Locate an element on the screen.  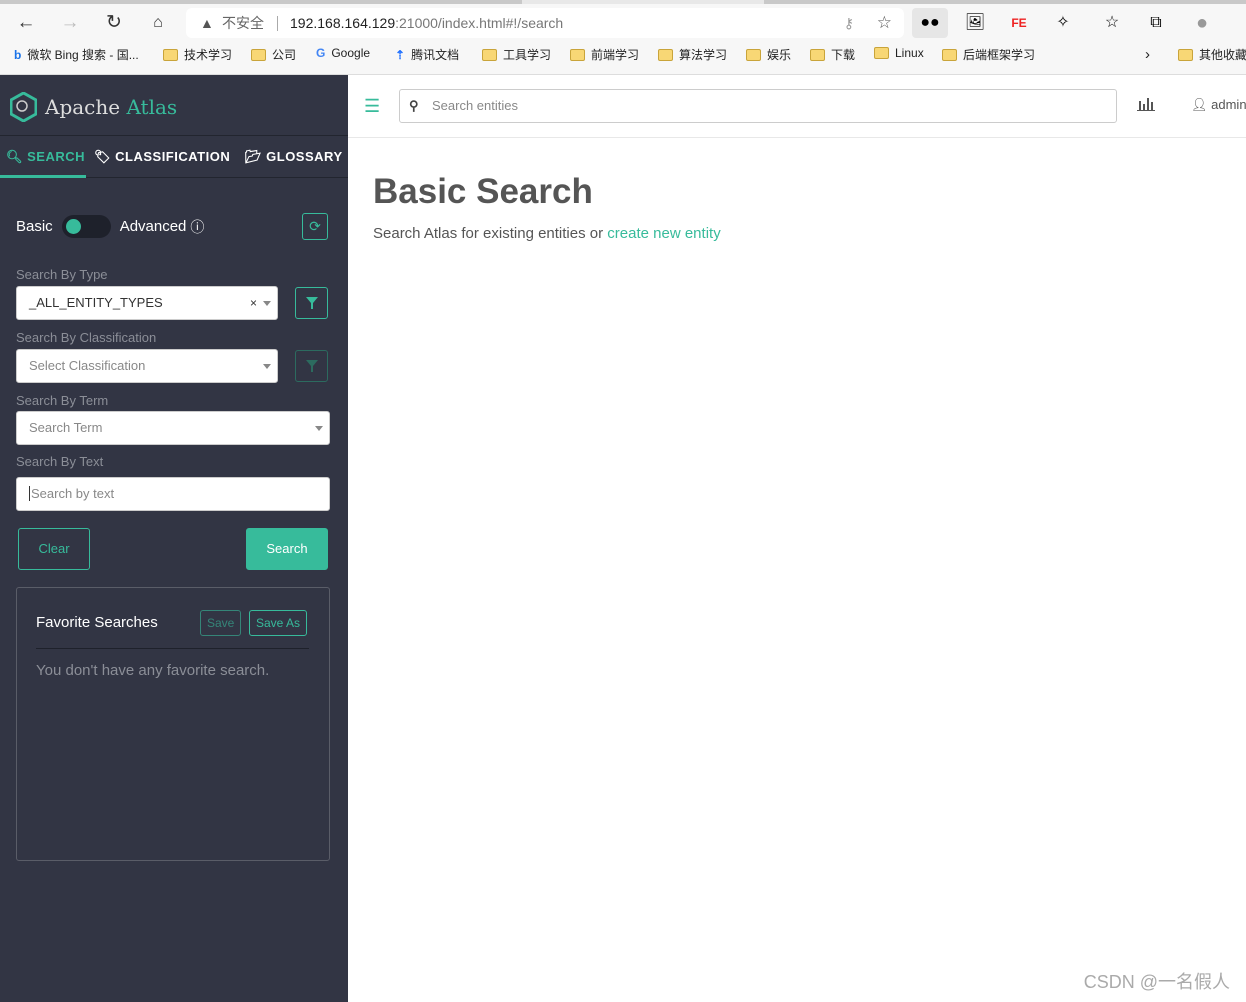
user-menu: 👤︎ admin is located at coordinates (1218, 105).